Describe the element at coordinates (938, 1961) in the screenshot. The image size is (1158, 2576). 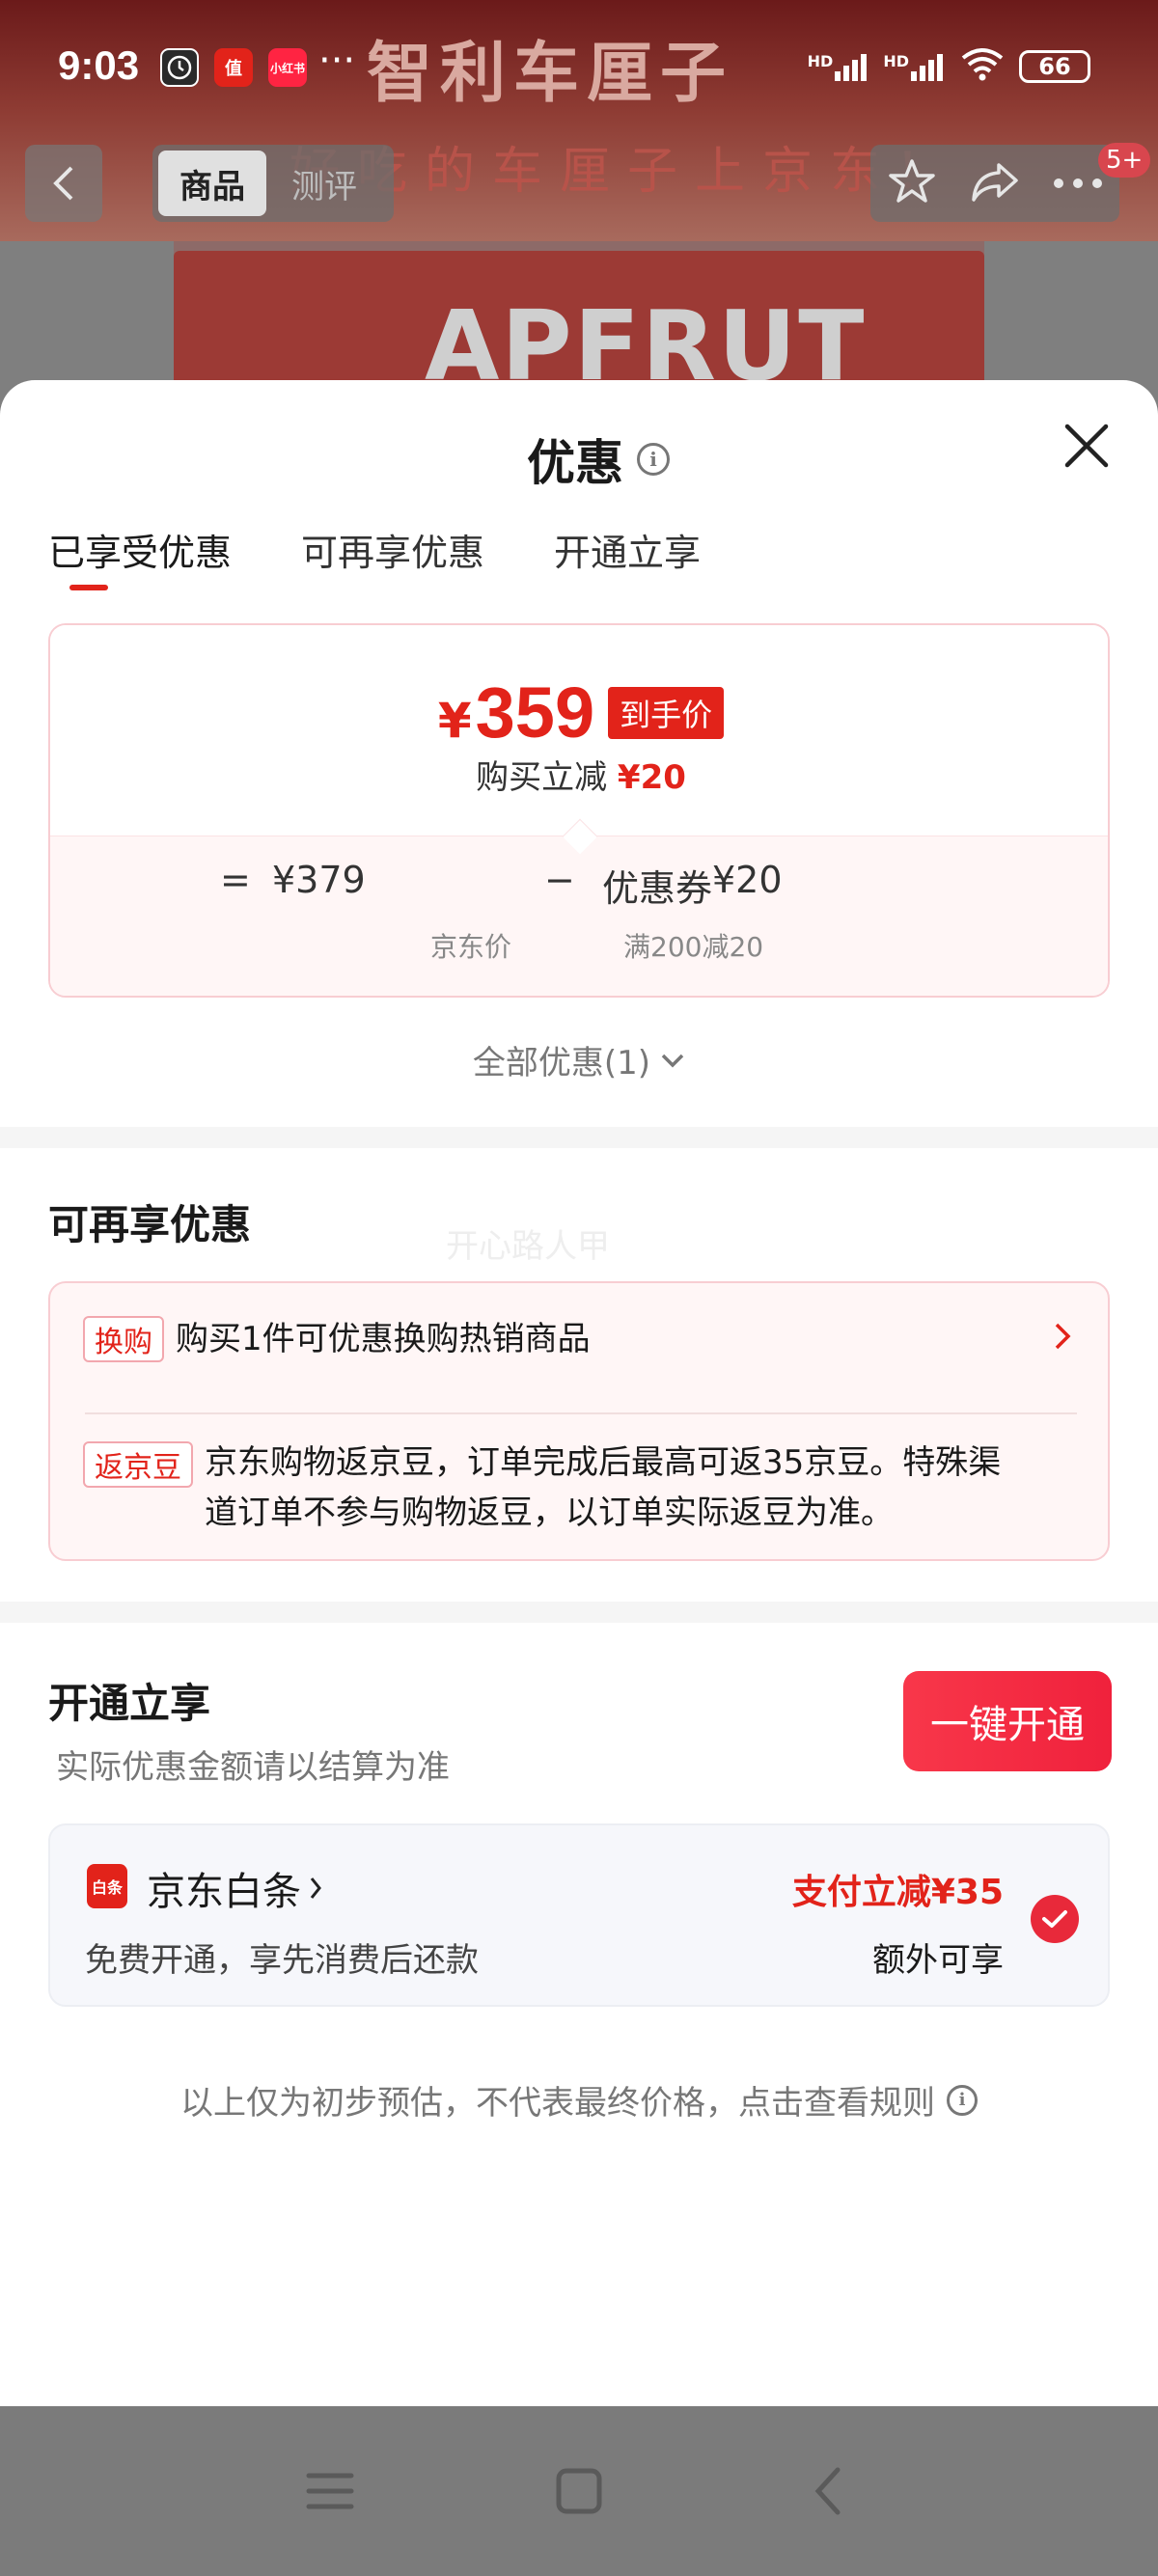
I see `baitiao-extra: 额外可享` at that location.